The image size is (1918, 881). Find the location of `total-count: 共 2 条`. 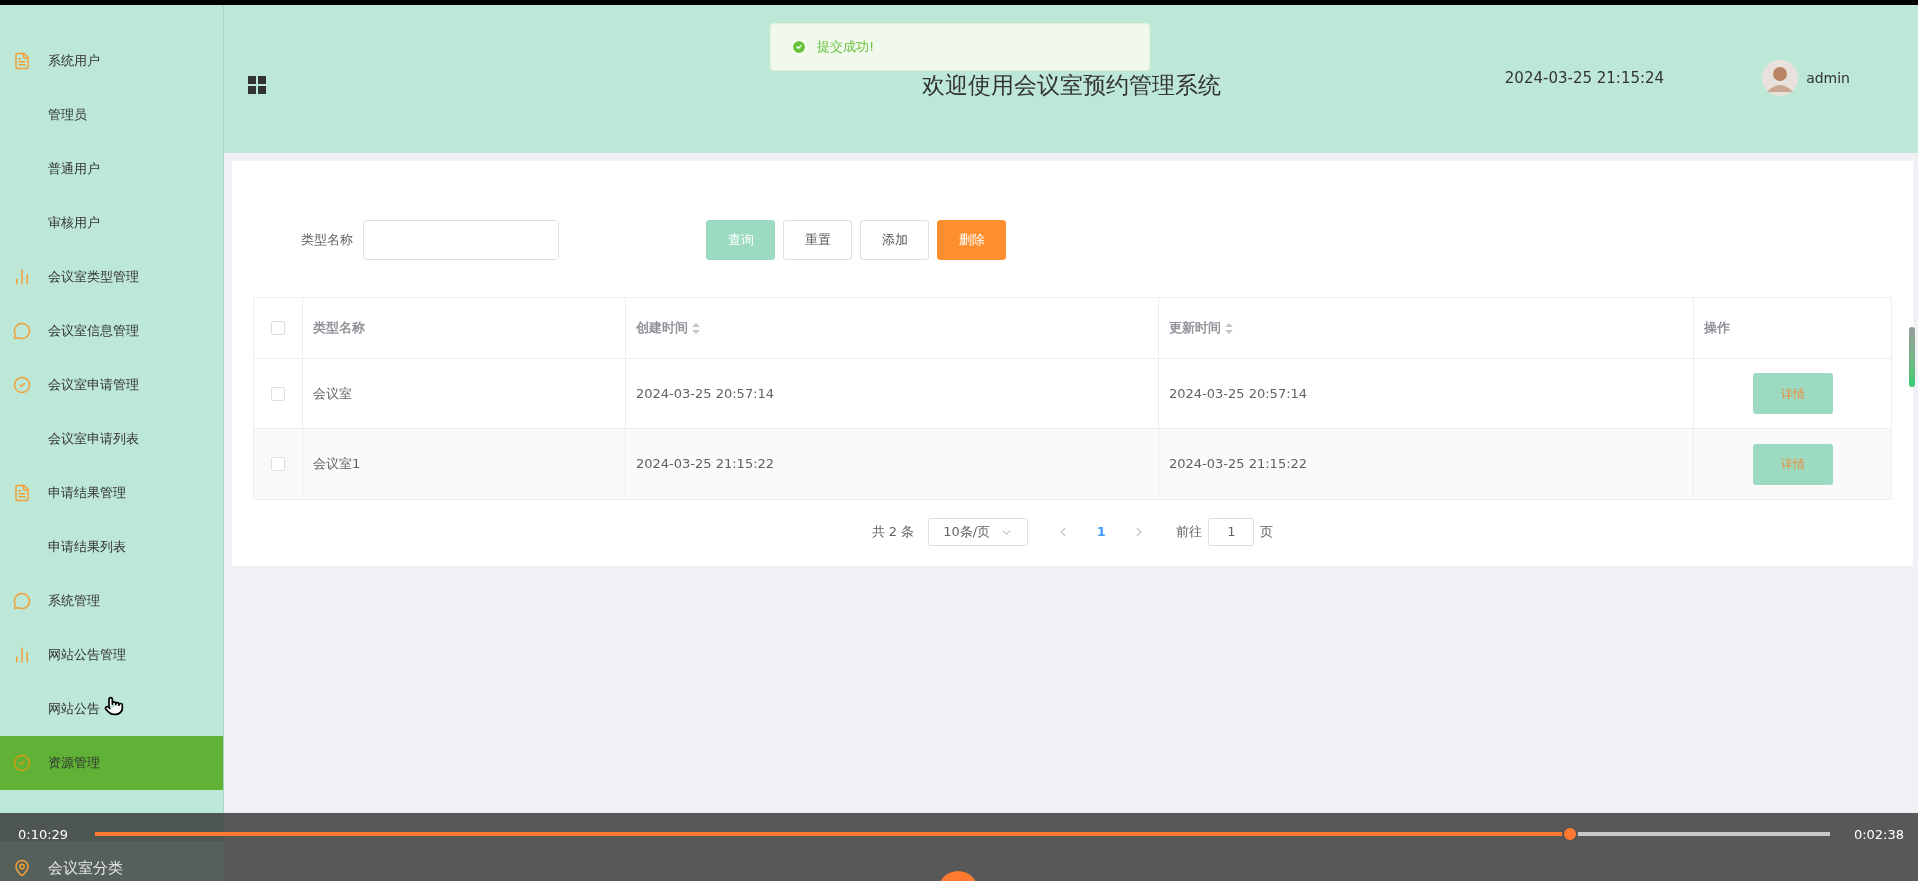

total-count: 共 2 条 is located at coordinates (893, 532).